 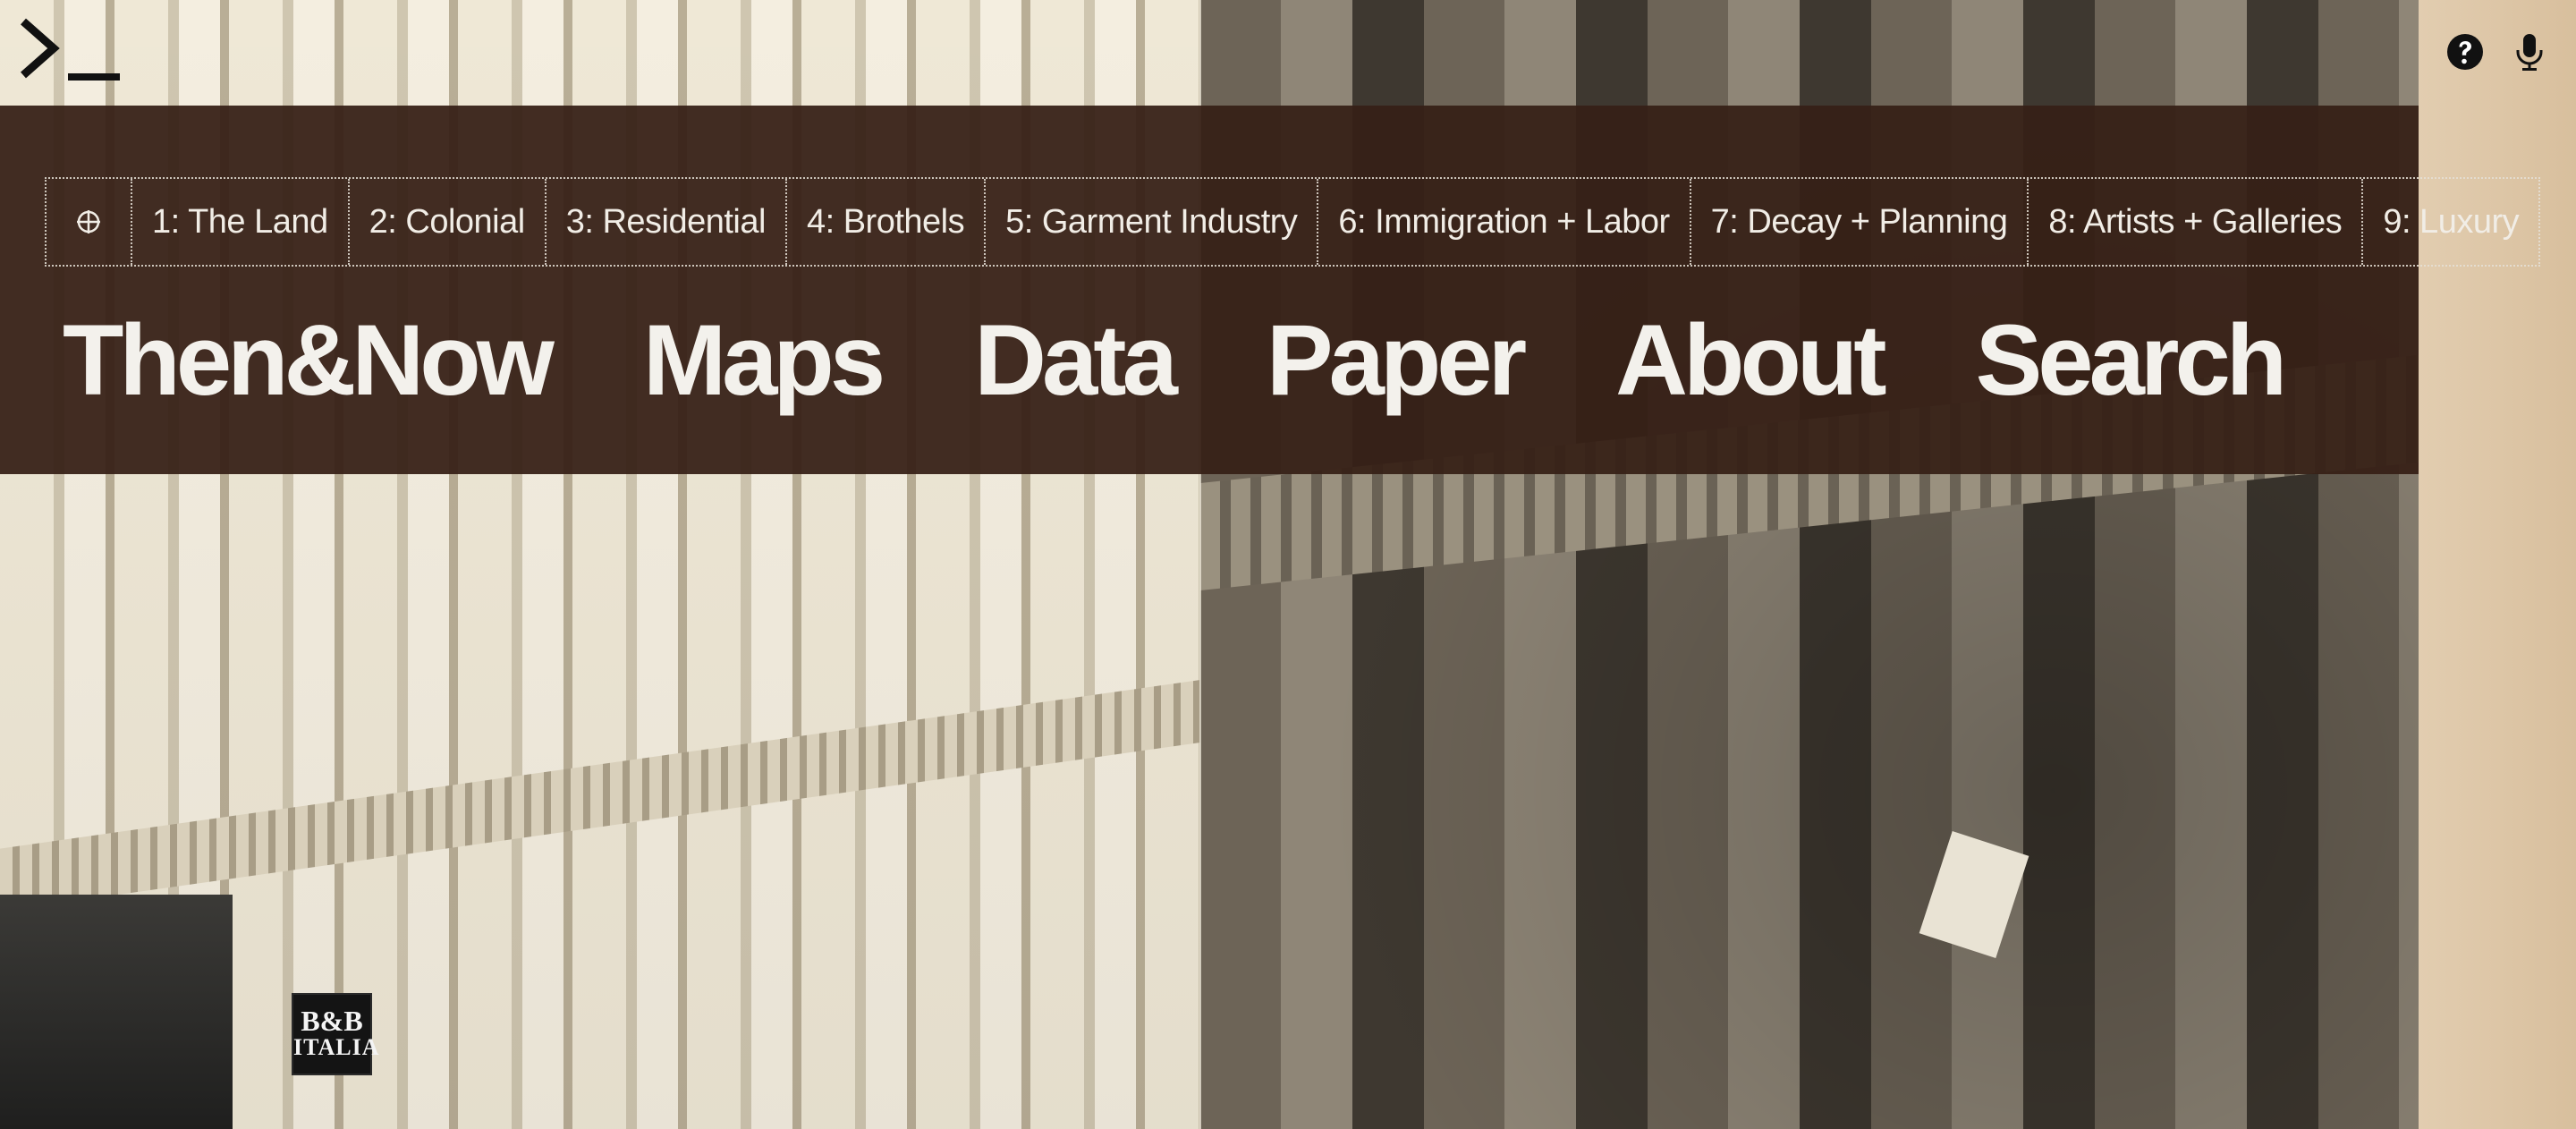 What do you see at coordinates (448, 222) in the screenshot?
I see `chapter-tab-colonial: 2: Colonial` at bounding box center [448, 222].